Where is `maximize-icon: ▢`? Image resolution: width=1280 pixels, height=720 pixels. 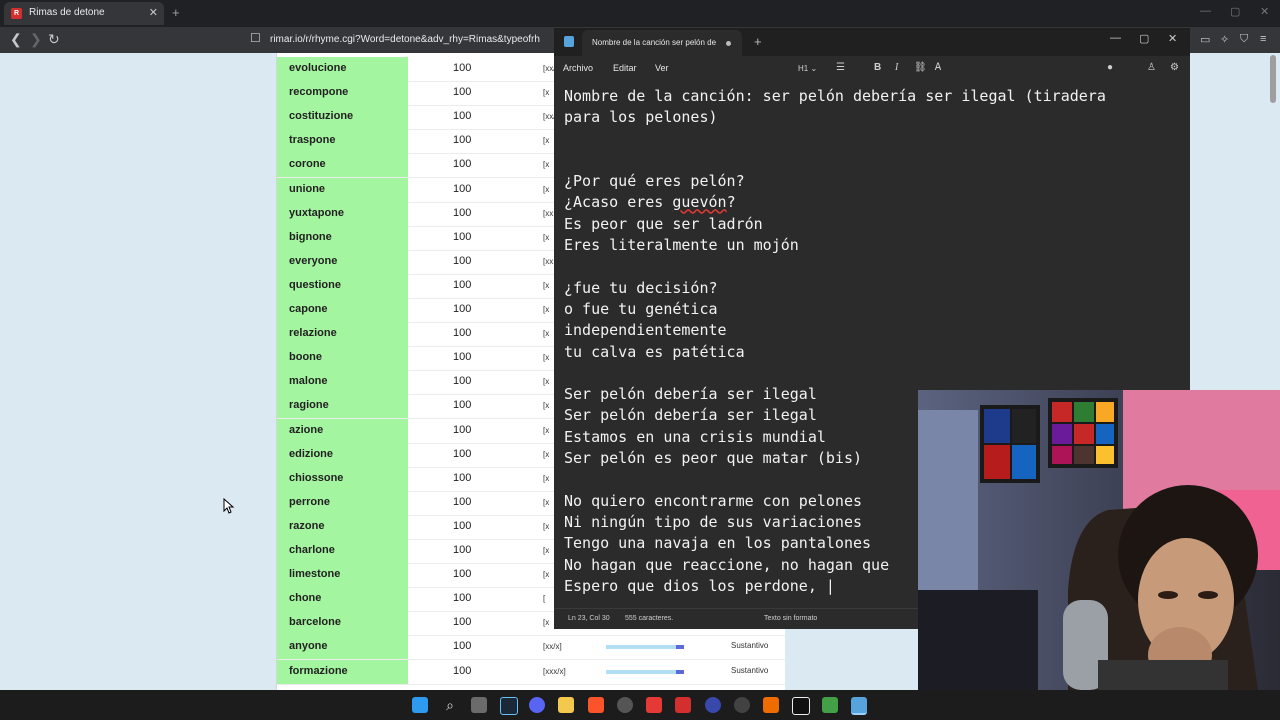
maximize-icon: ▢ is located at coordinates (1144, 38).